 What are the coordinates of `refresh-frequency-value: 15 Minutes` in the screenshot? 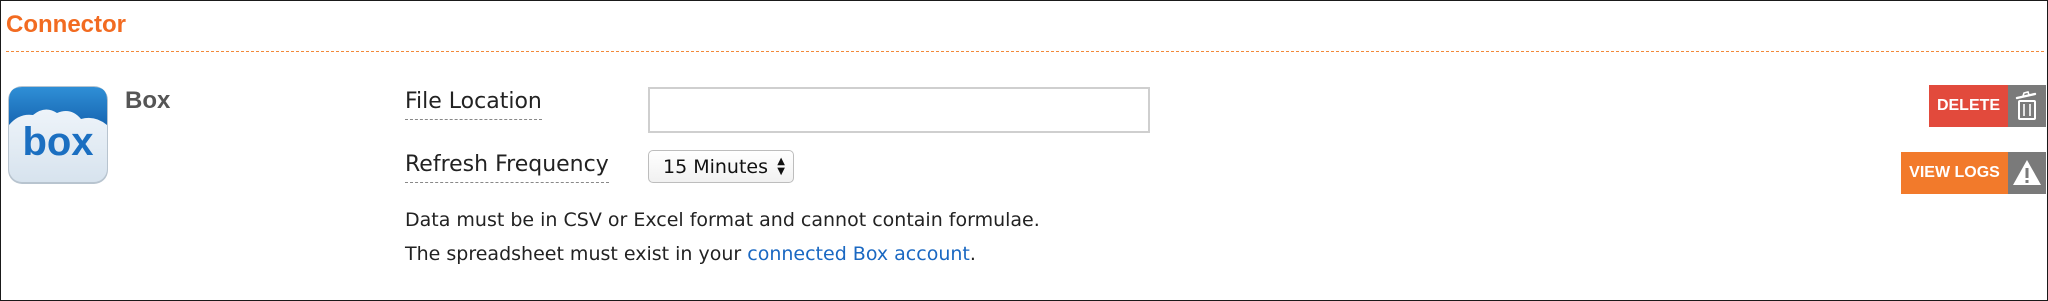 It's located at (716, 166).